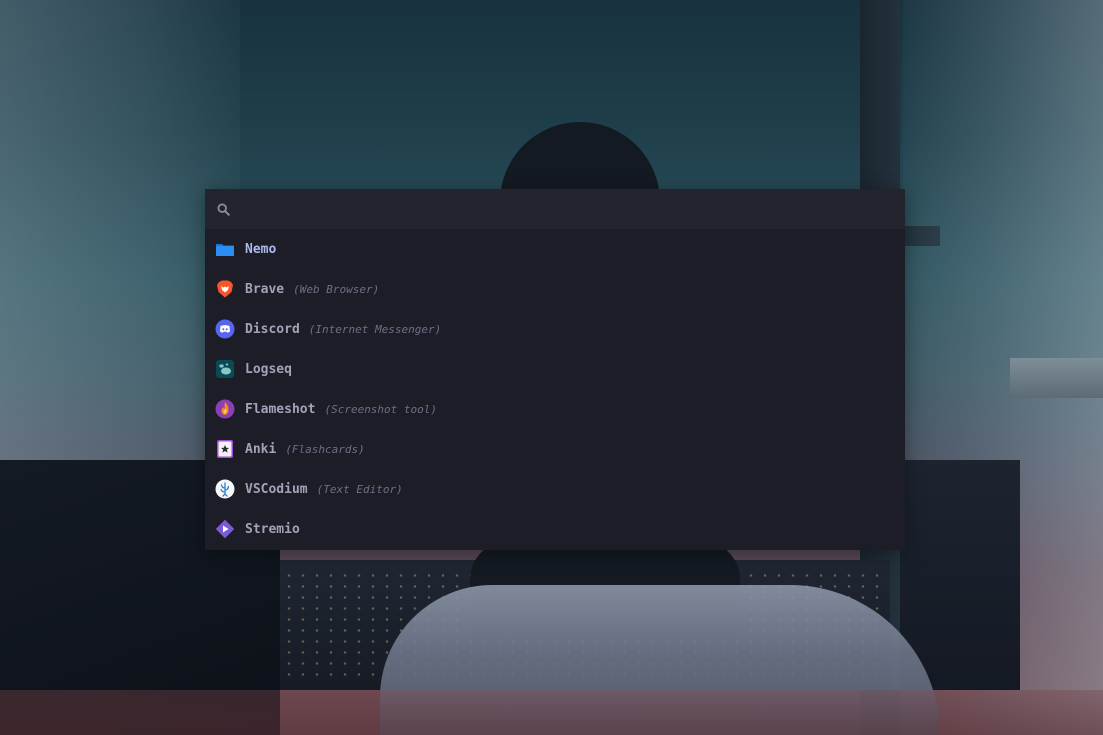  What do you see at coordinates (268, 369) in the screenshot?
I see `app-name: Logseq` at bounding box center [268, 369].